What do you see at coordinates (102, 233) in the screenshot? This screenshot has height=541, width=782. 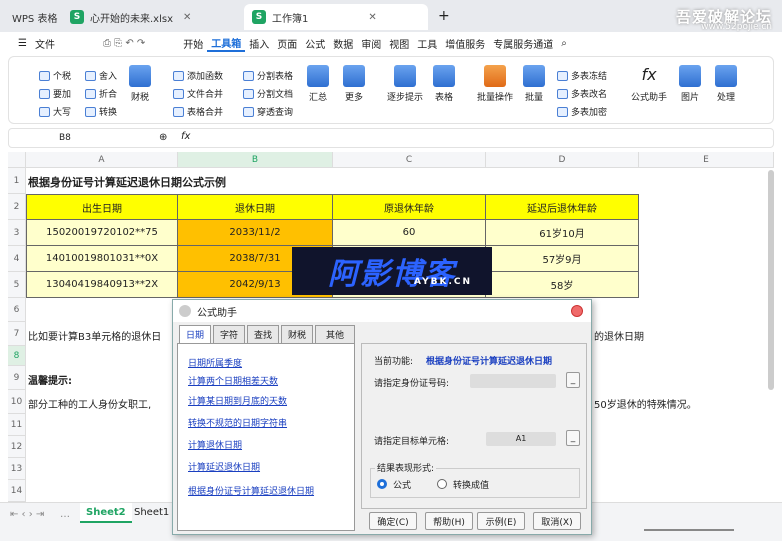 I see `data-cell: 15020019720102**75` at bounding box center [102, 233].